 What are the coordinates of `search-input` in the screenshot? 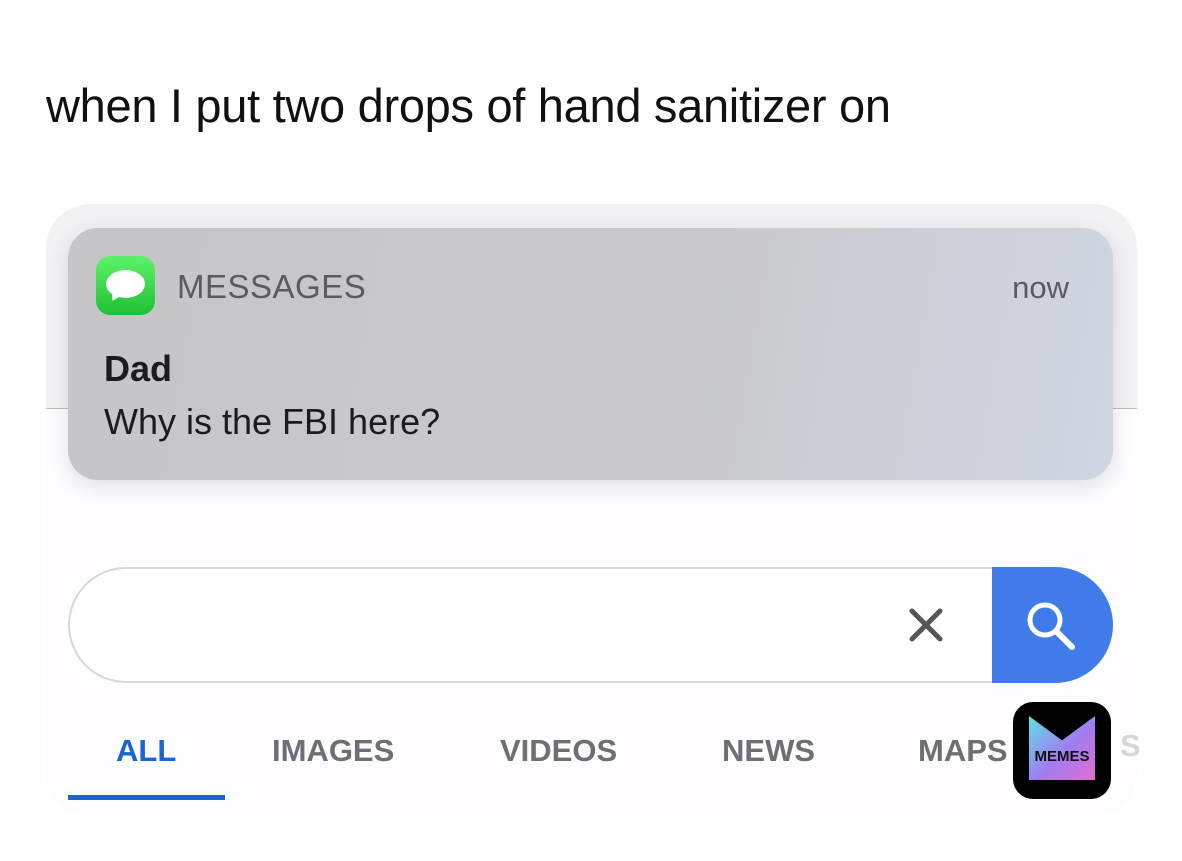 It's located at (530, 625).